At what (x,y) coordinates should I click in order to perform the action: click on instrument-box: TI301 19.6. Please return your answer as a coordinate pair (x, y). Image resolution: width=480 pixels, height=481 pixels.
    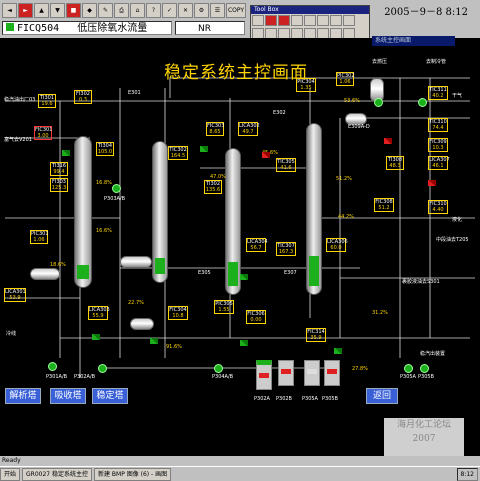
    Looking at the image, I should click on (47, 101).